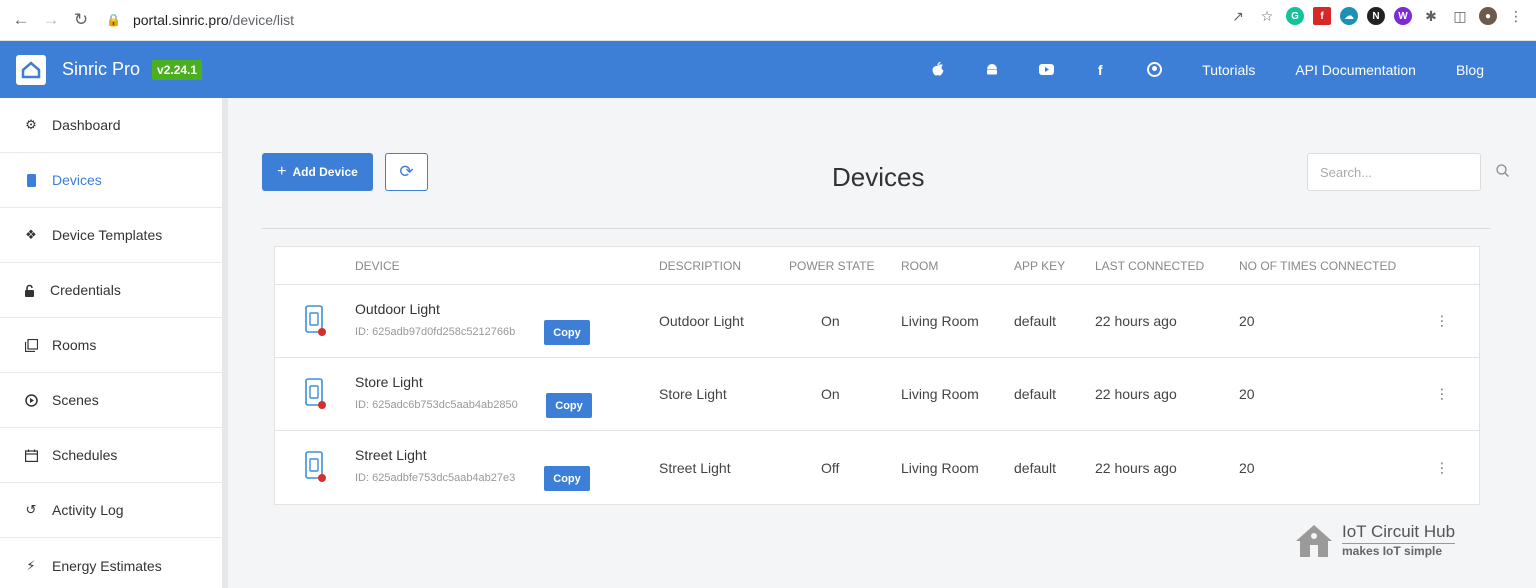 The width and height of the screenshot is (1536, 588). What do you see at coordinates (21, 20) in the screenshot?
I see `back-arrow-icon: ←` at bounding box center [21, 20].